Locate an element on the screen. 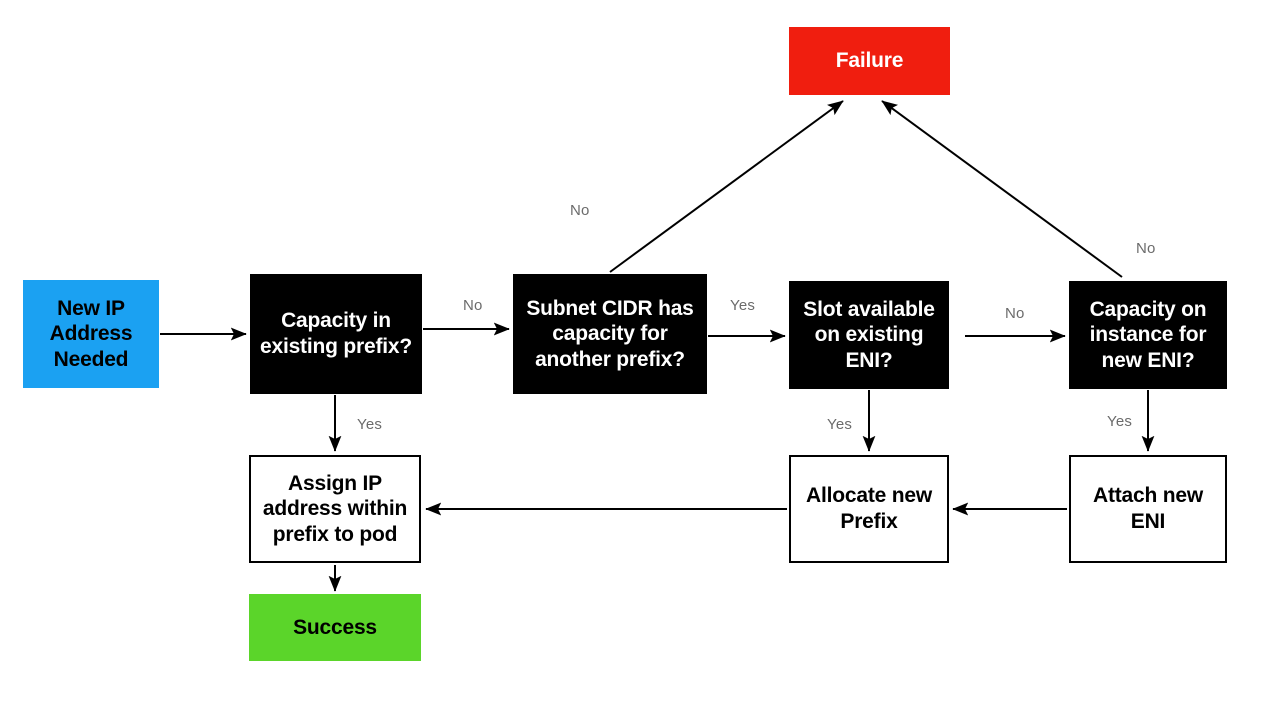 The width and height of the screenshot is (1280, 708). node-label: Capacity in existing prefix? is located at coordinates (335, 333).